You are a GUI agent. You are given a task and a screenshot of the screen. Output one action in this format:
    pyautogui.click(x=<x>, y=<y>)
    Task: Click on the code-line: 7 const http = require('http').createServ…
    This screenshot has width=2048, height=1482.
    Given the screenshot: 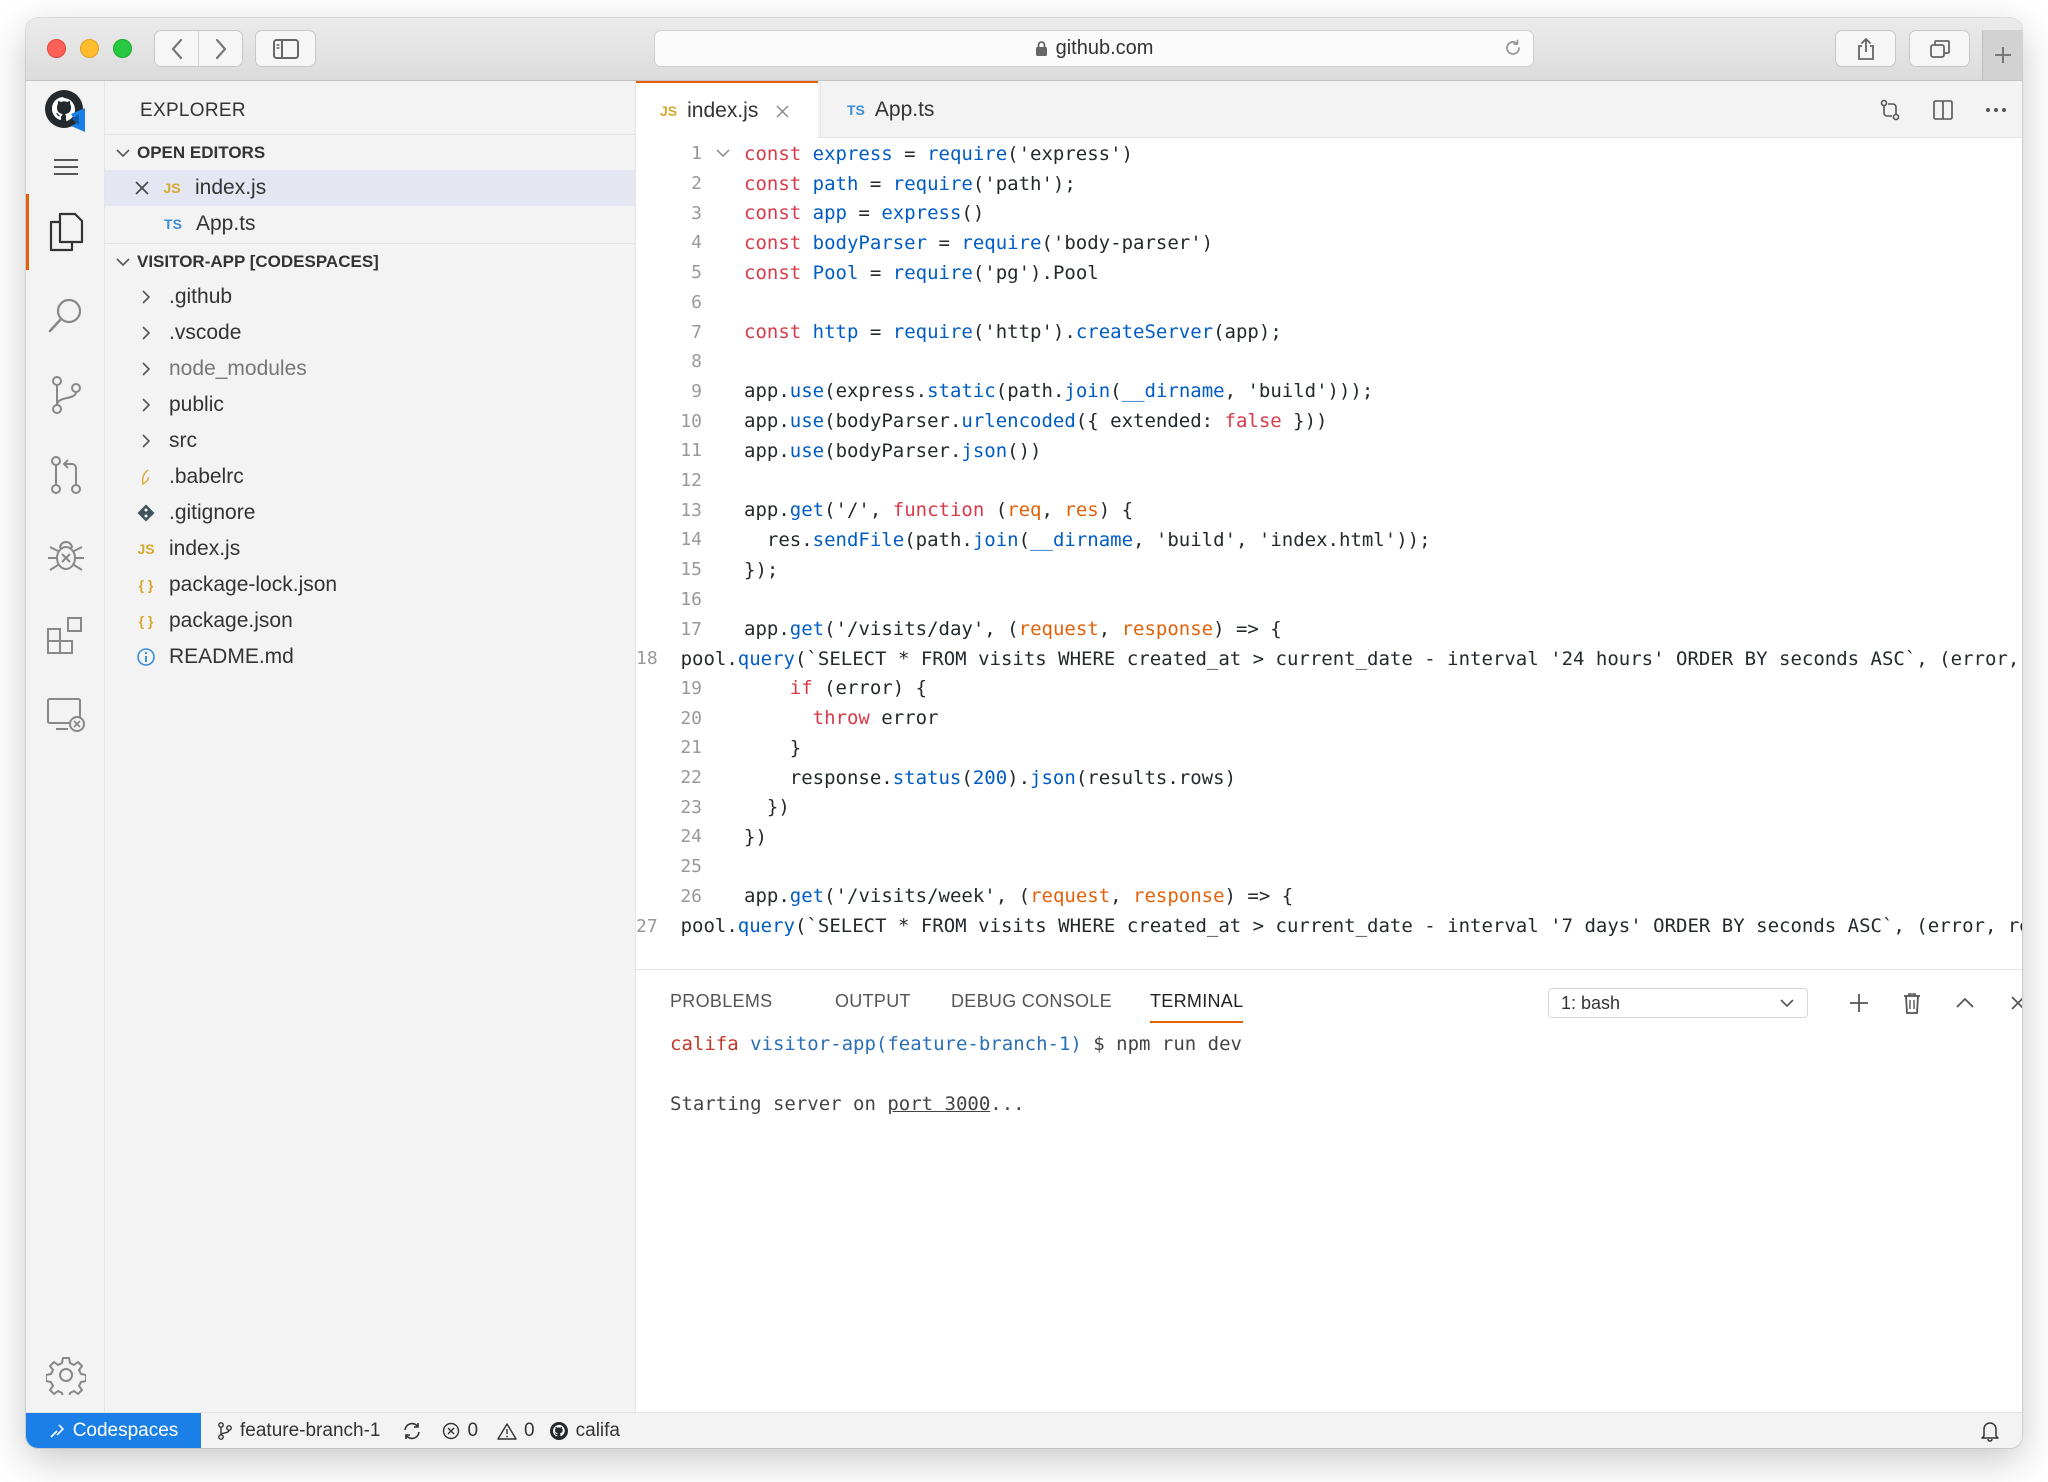 What is the action you would take?
    pyautogui.click(x=1329, y=332)
    